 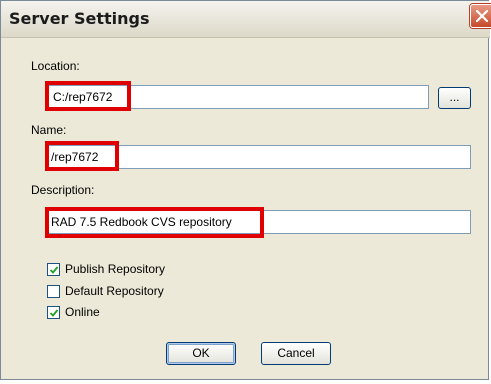 I want to click on location-label: Location:, so click(x=55, y=66).